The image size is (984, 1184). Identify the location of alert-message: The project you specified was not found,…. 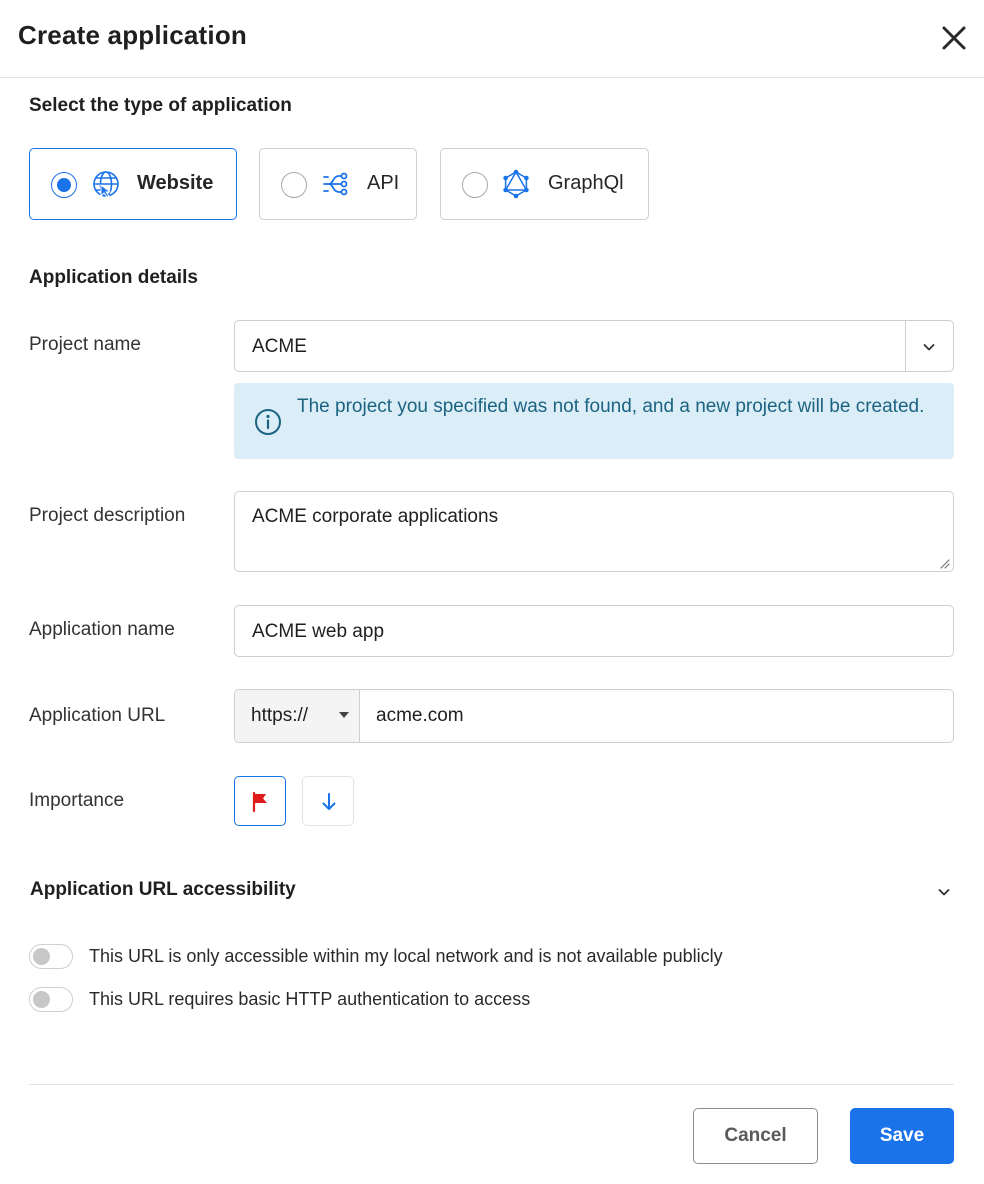
(611, 406).